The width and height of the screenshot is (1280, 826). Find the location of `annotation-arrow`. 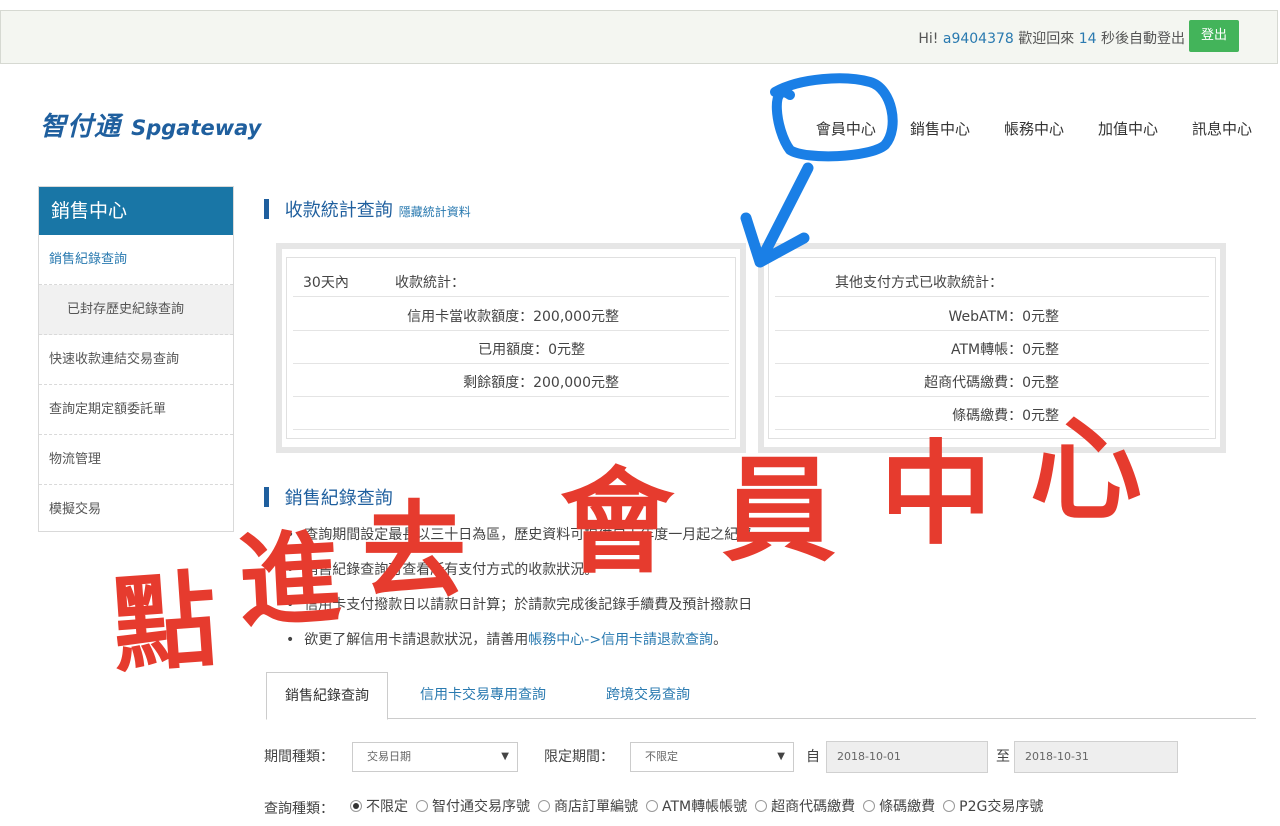

annotation-arrow is located at coordinates (777, 215).